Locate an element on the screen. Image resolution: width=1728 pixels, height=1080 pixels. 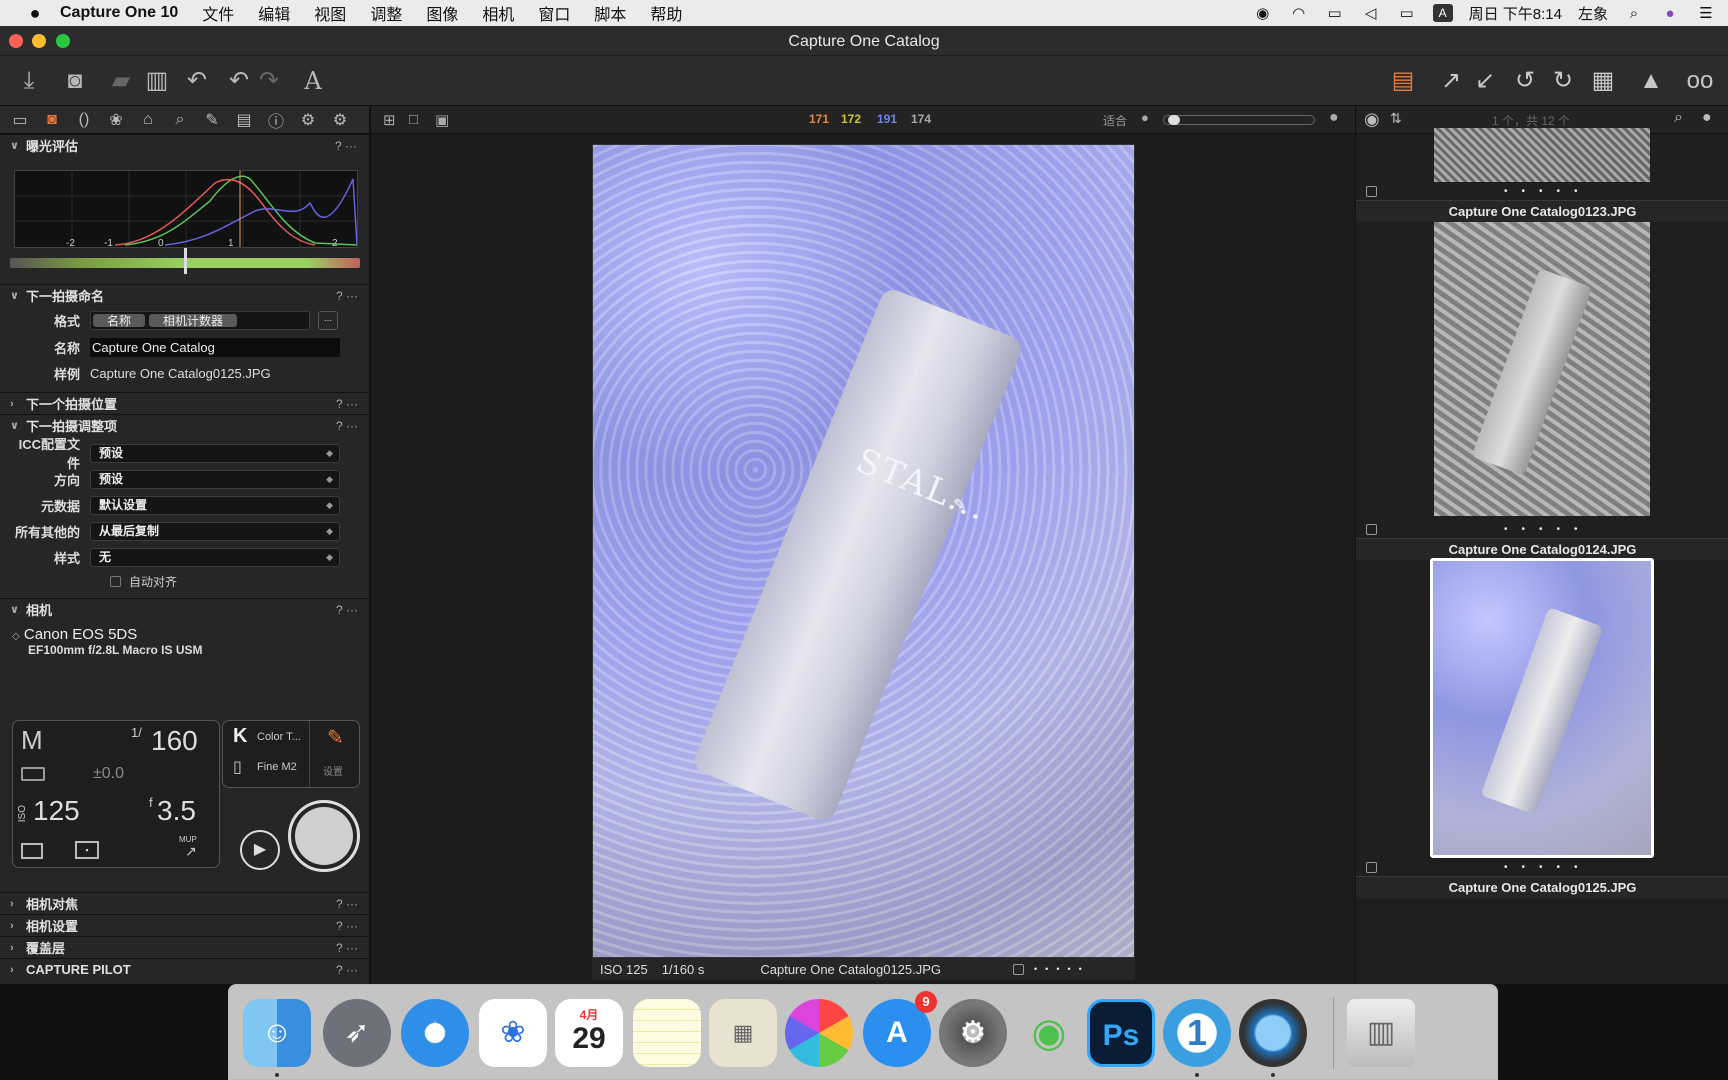
icc-select: 预设 is located at coordinates (215, 453).